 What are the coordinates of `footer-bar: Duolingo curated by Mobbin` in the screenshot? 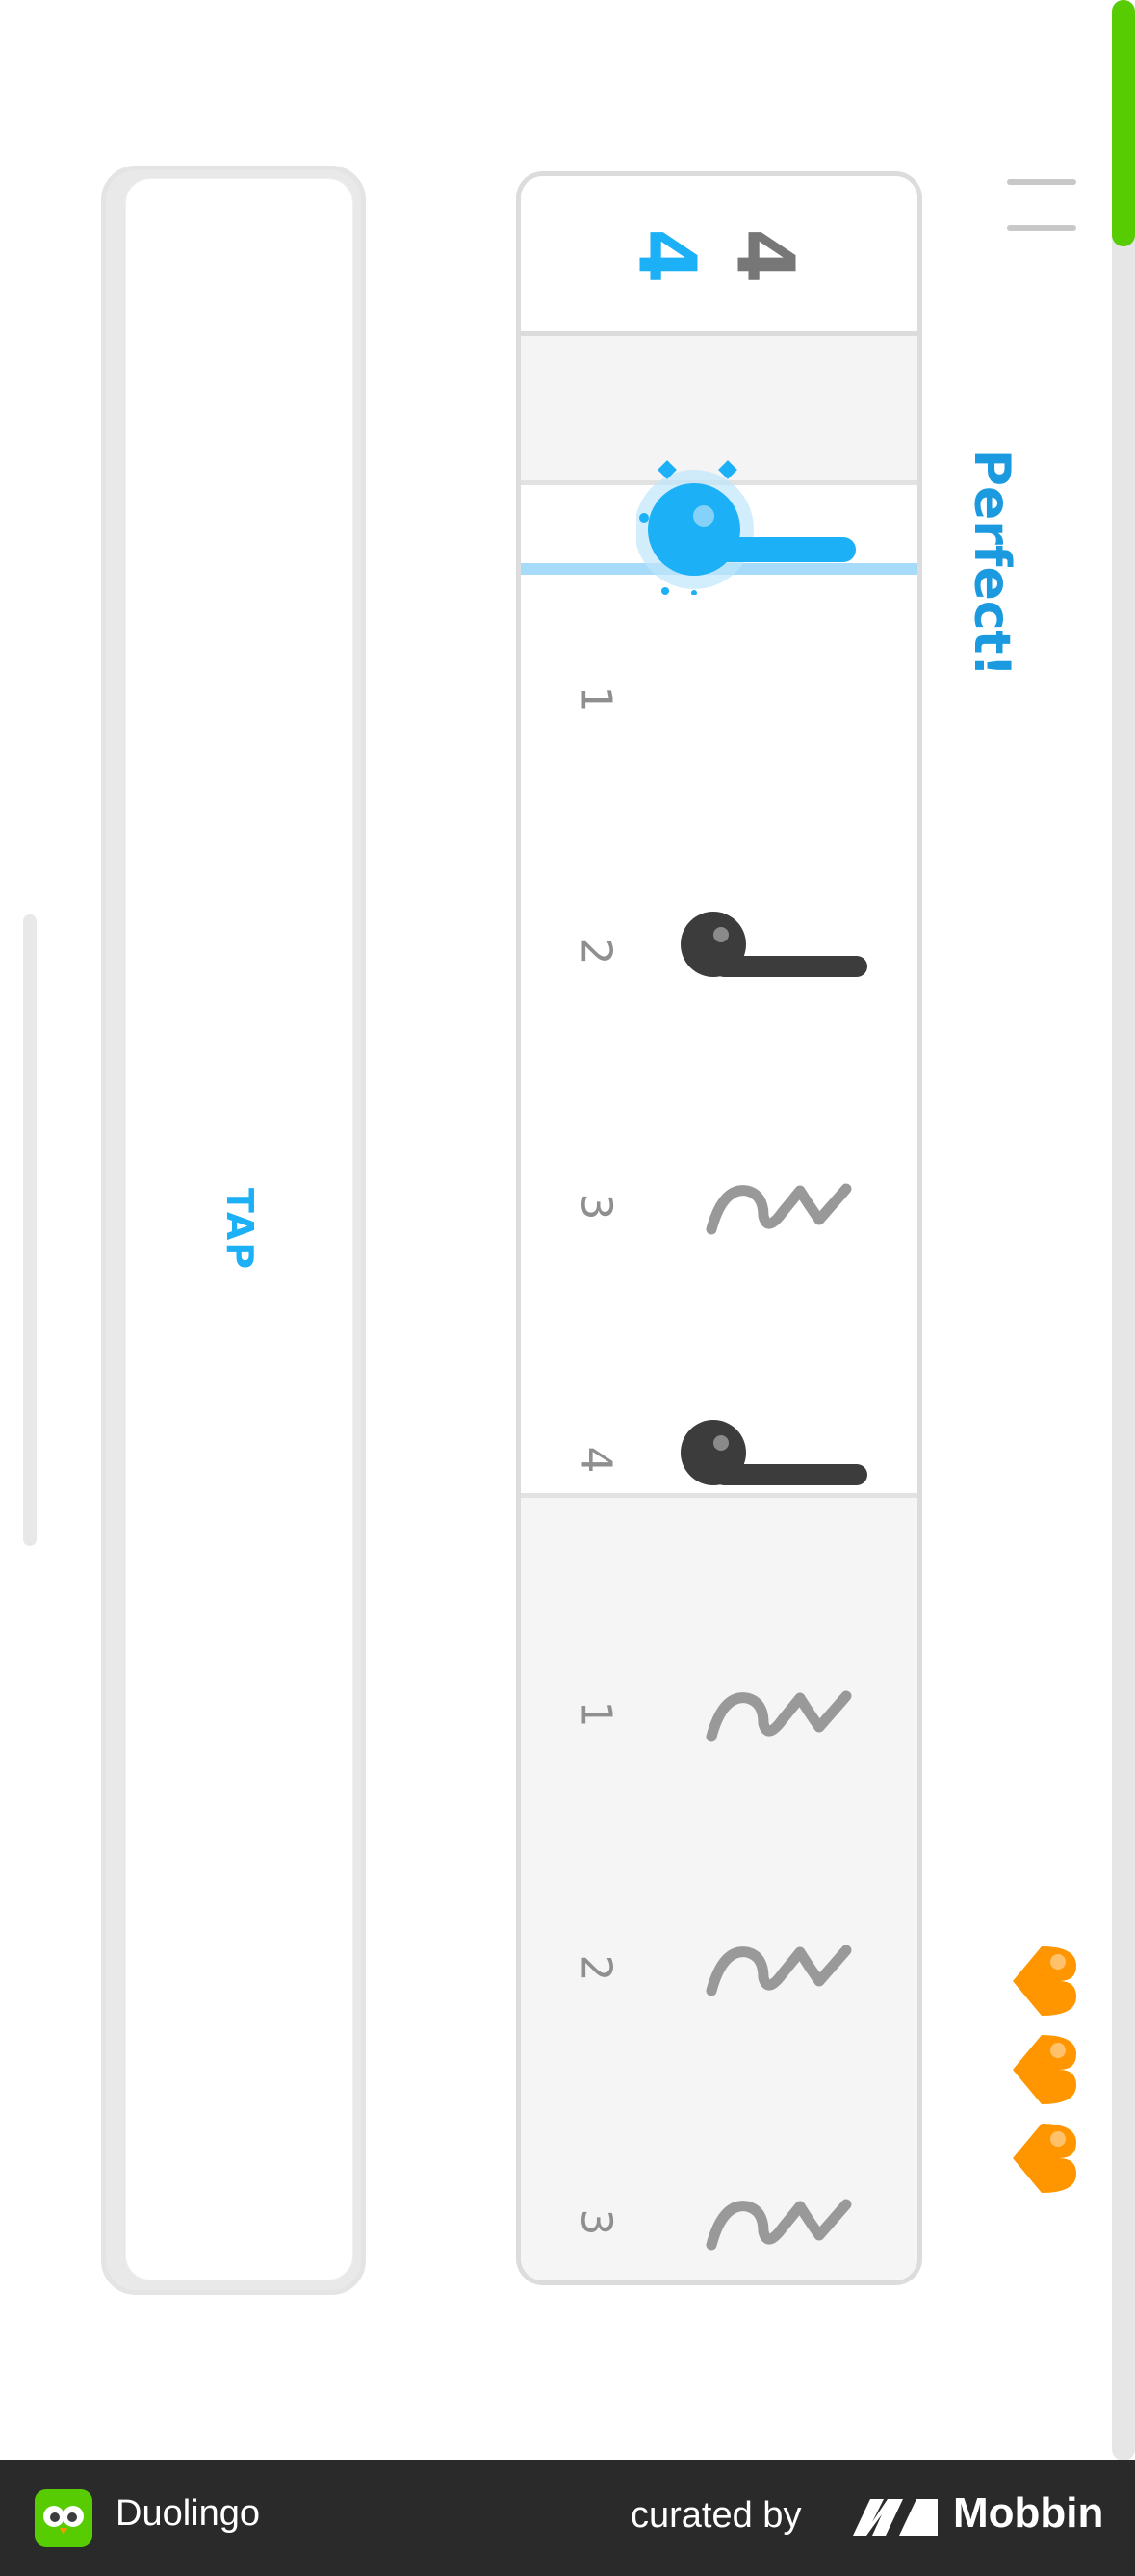 It's located at (567, 2518).